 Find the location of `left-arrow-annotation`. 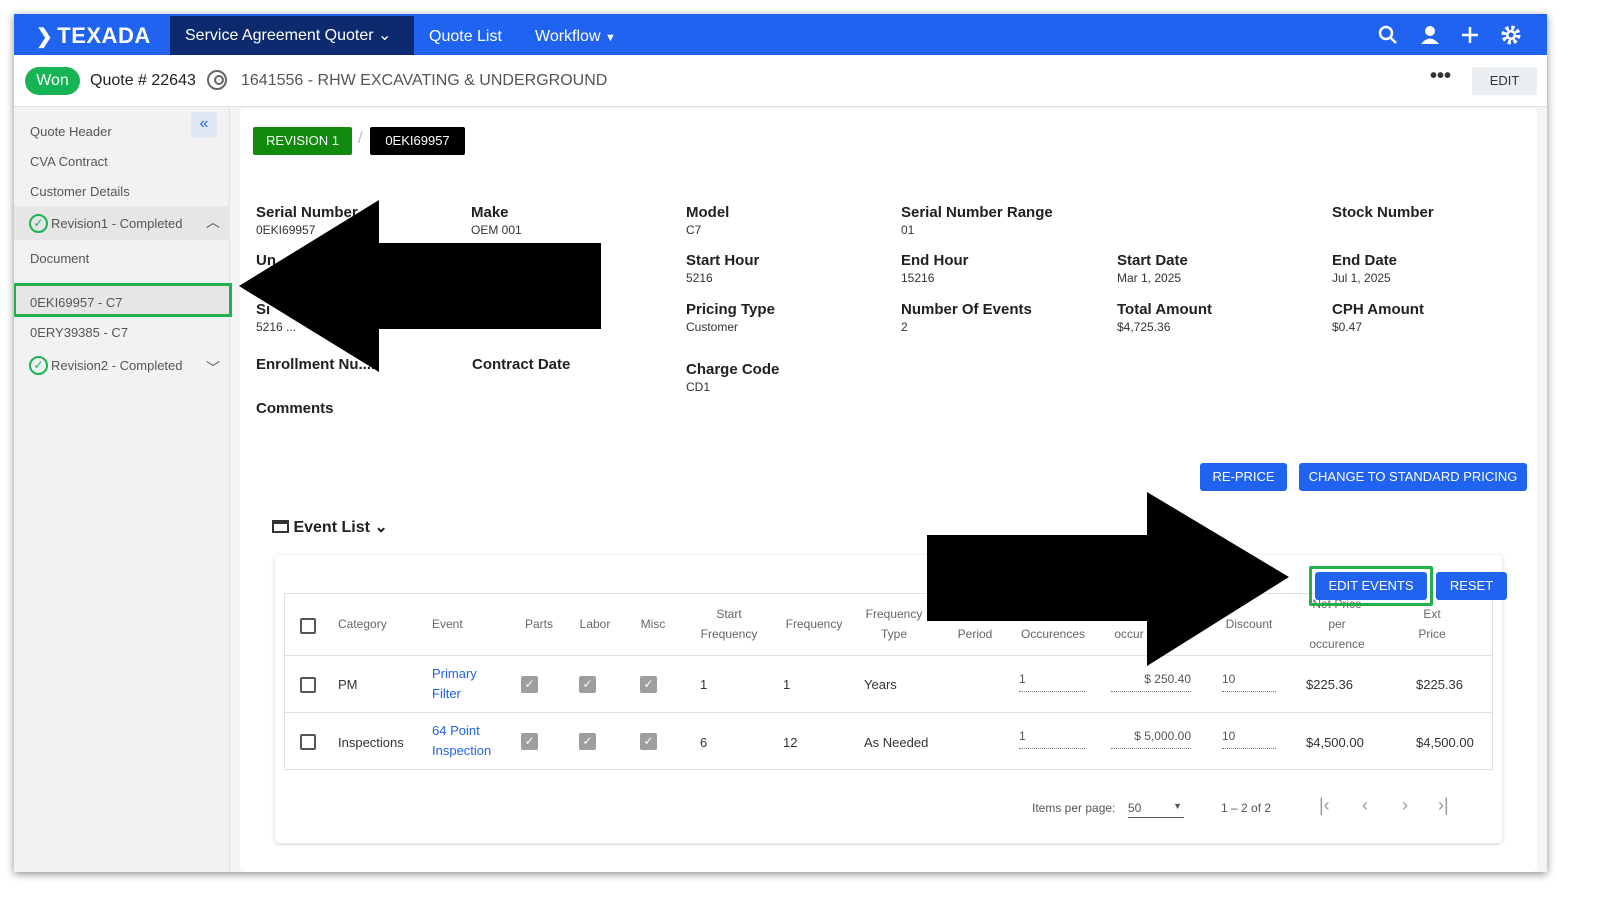

left-arrow-annotation is located at coordinates (420, 286).